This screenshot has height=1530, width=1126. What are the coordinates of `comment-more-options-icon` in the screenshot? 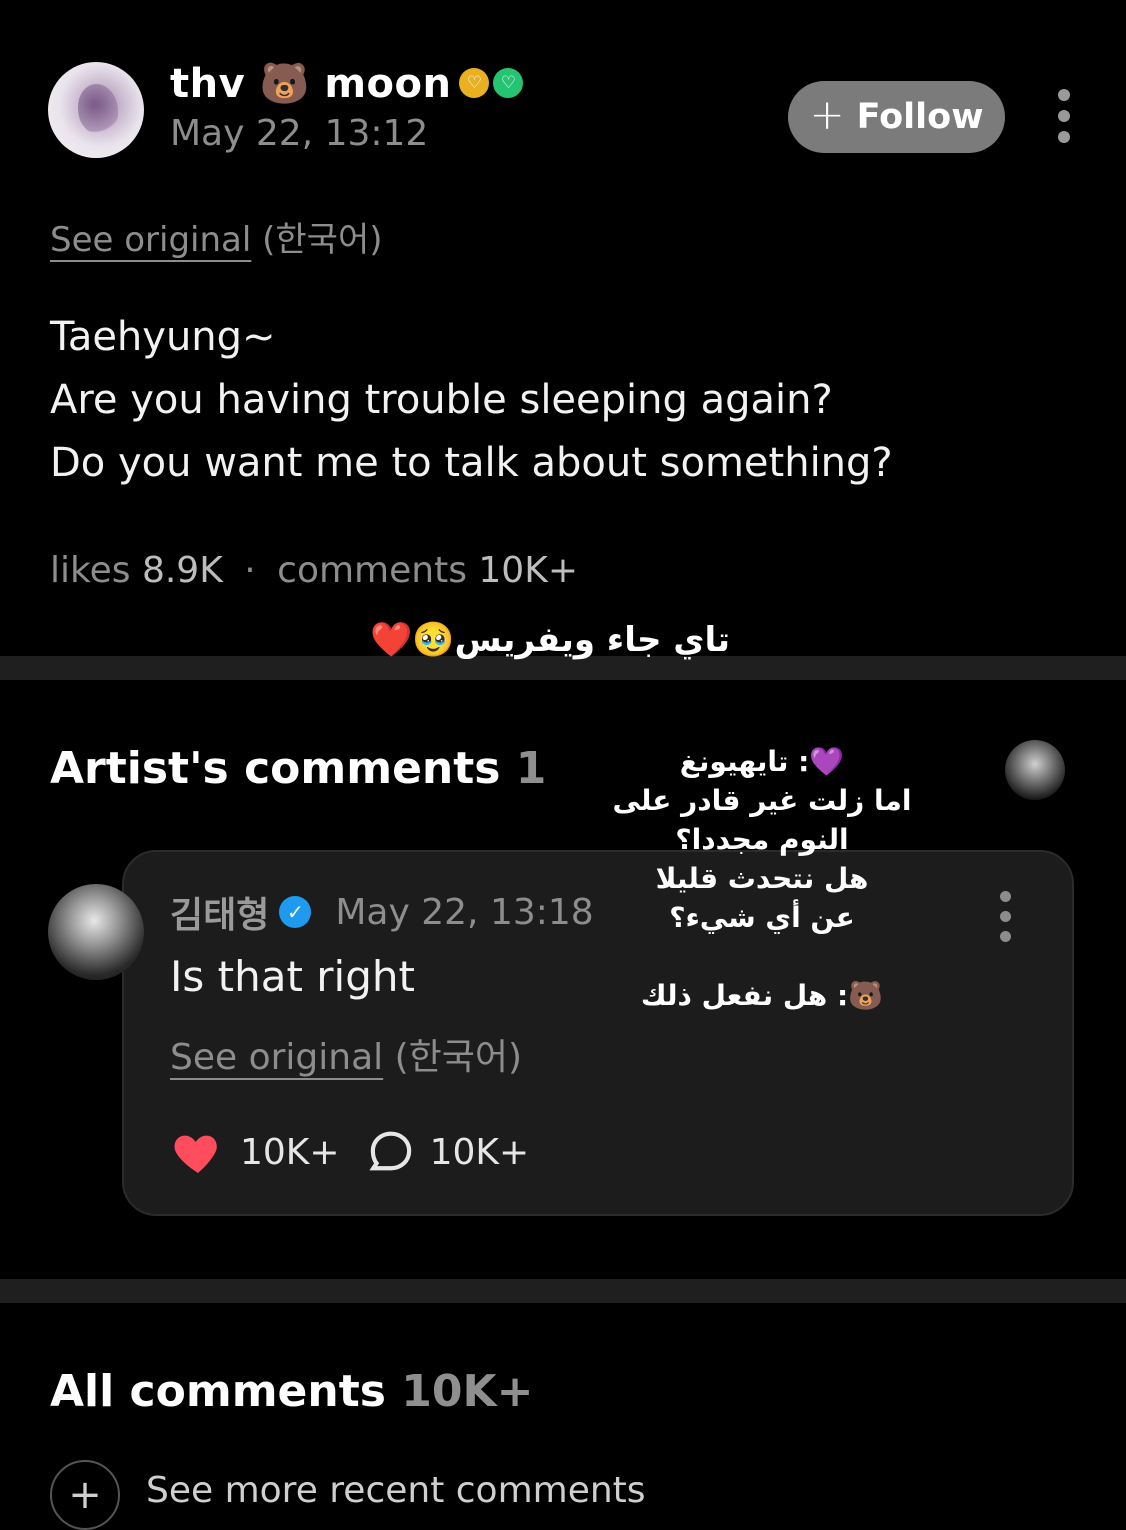 It's located at (1005, 916).